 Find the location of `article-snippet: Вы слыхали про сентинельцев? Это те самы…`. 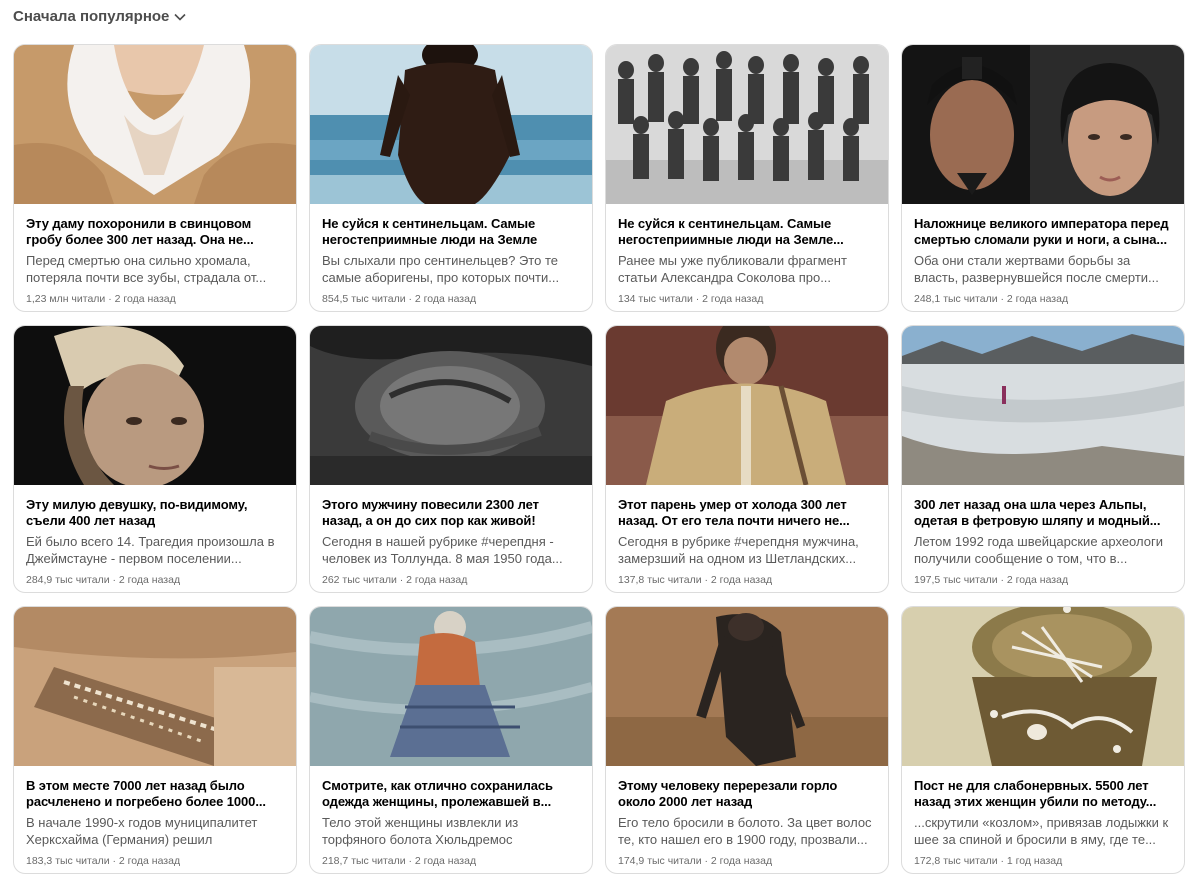

article-snippet: Вы слыхали про сентинельцев? Это те самы… is located at coordinates (441, 269).